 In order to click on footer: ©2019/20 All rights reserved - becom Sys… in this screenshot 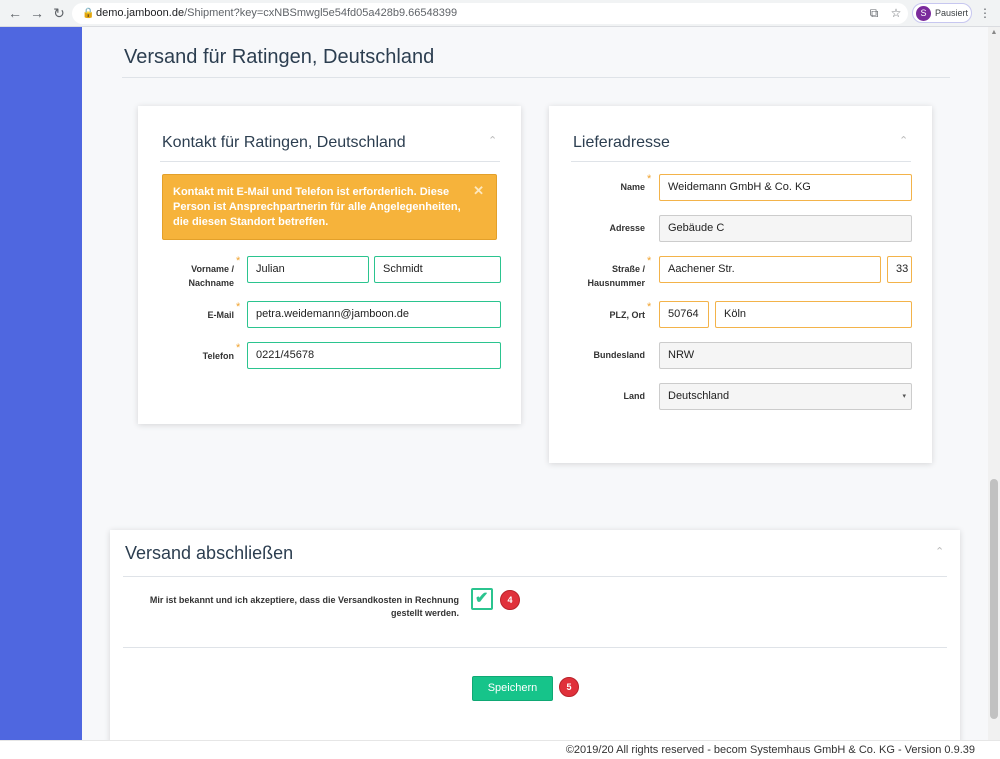, I will do `click(500, 749)`.